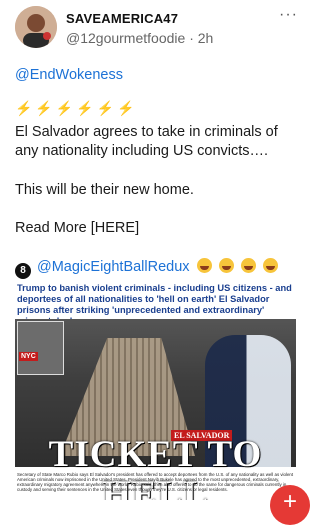 The image size is (320, 525). I want to click on nyc-tag: NYC, so click(28, 356).